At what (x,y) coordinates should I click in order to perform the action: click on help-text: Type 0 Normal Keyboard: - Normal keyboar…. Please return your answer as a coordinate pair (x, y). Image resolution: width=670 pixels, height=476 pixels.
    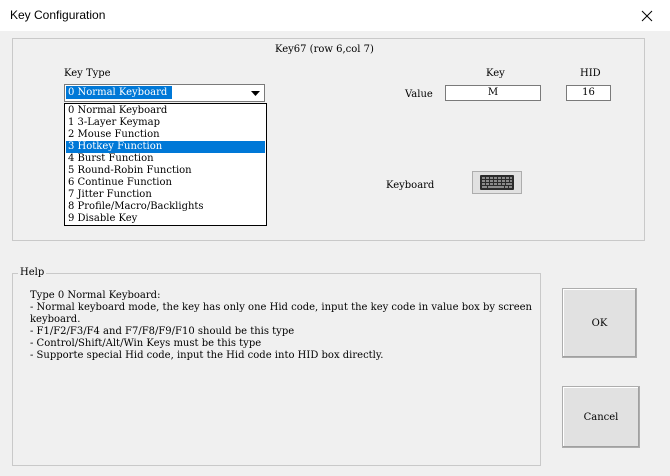
    Looking at the image, I should click on (281, 325).